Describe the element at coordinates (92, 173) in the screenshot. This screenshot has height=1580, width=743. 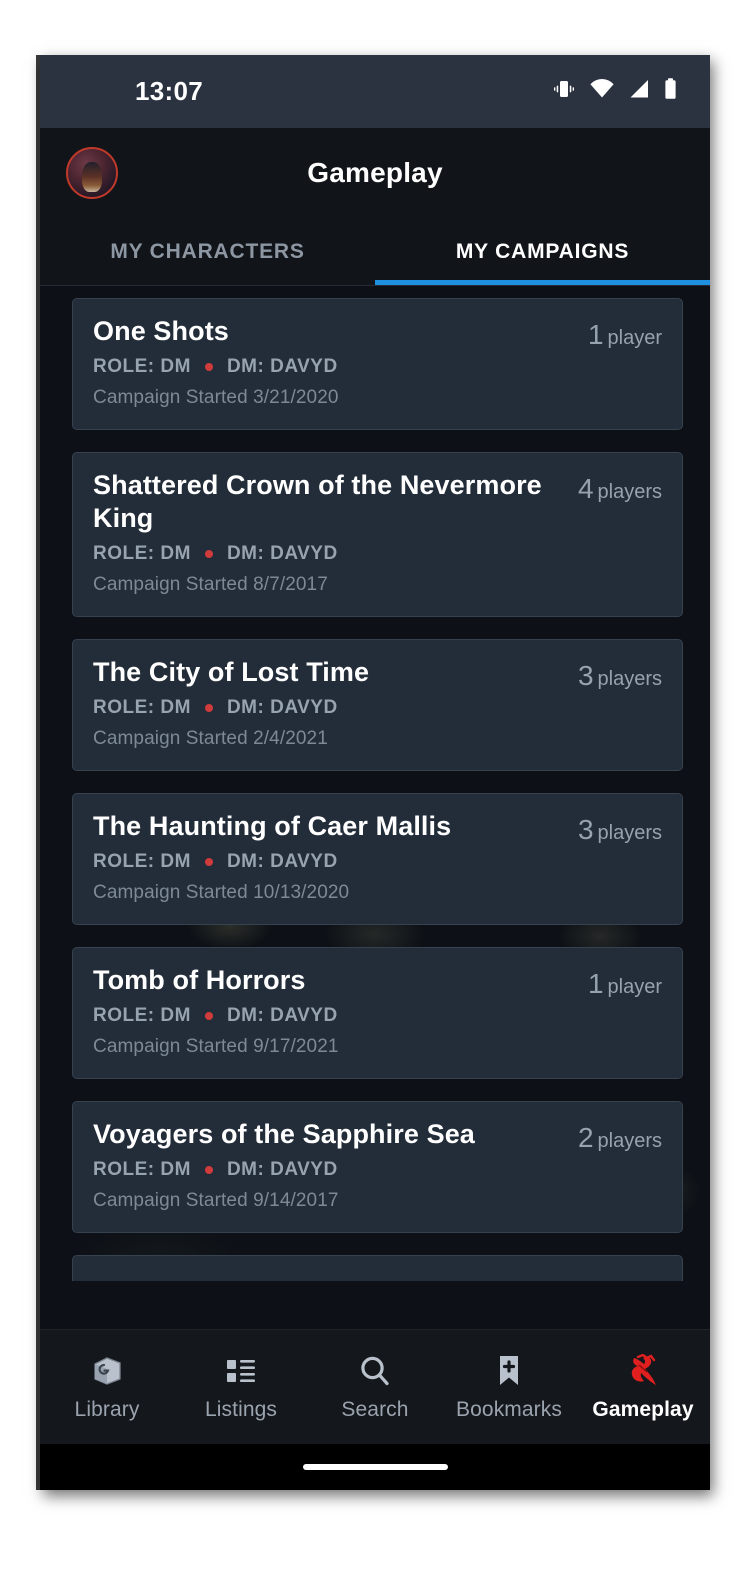
I see `avatar` at that location.